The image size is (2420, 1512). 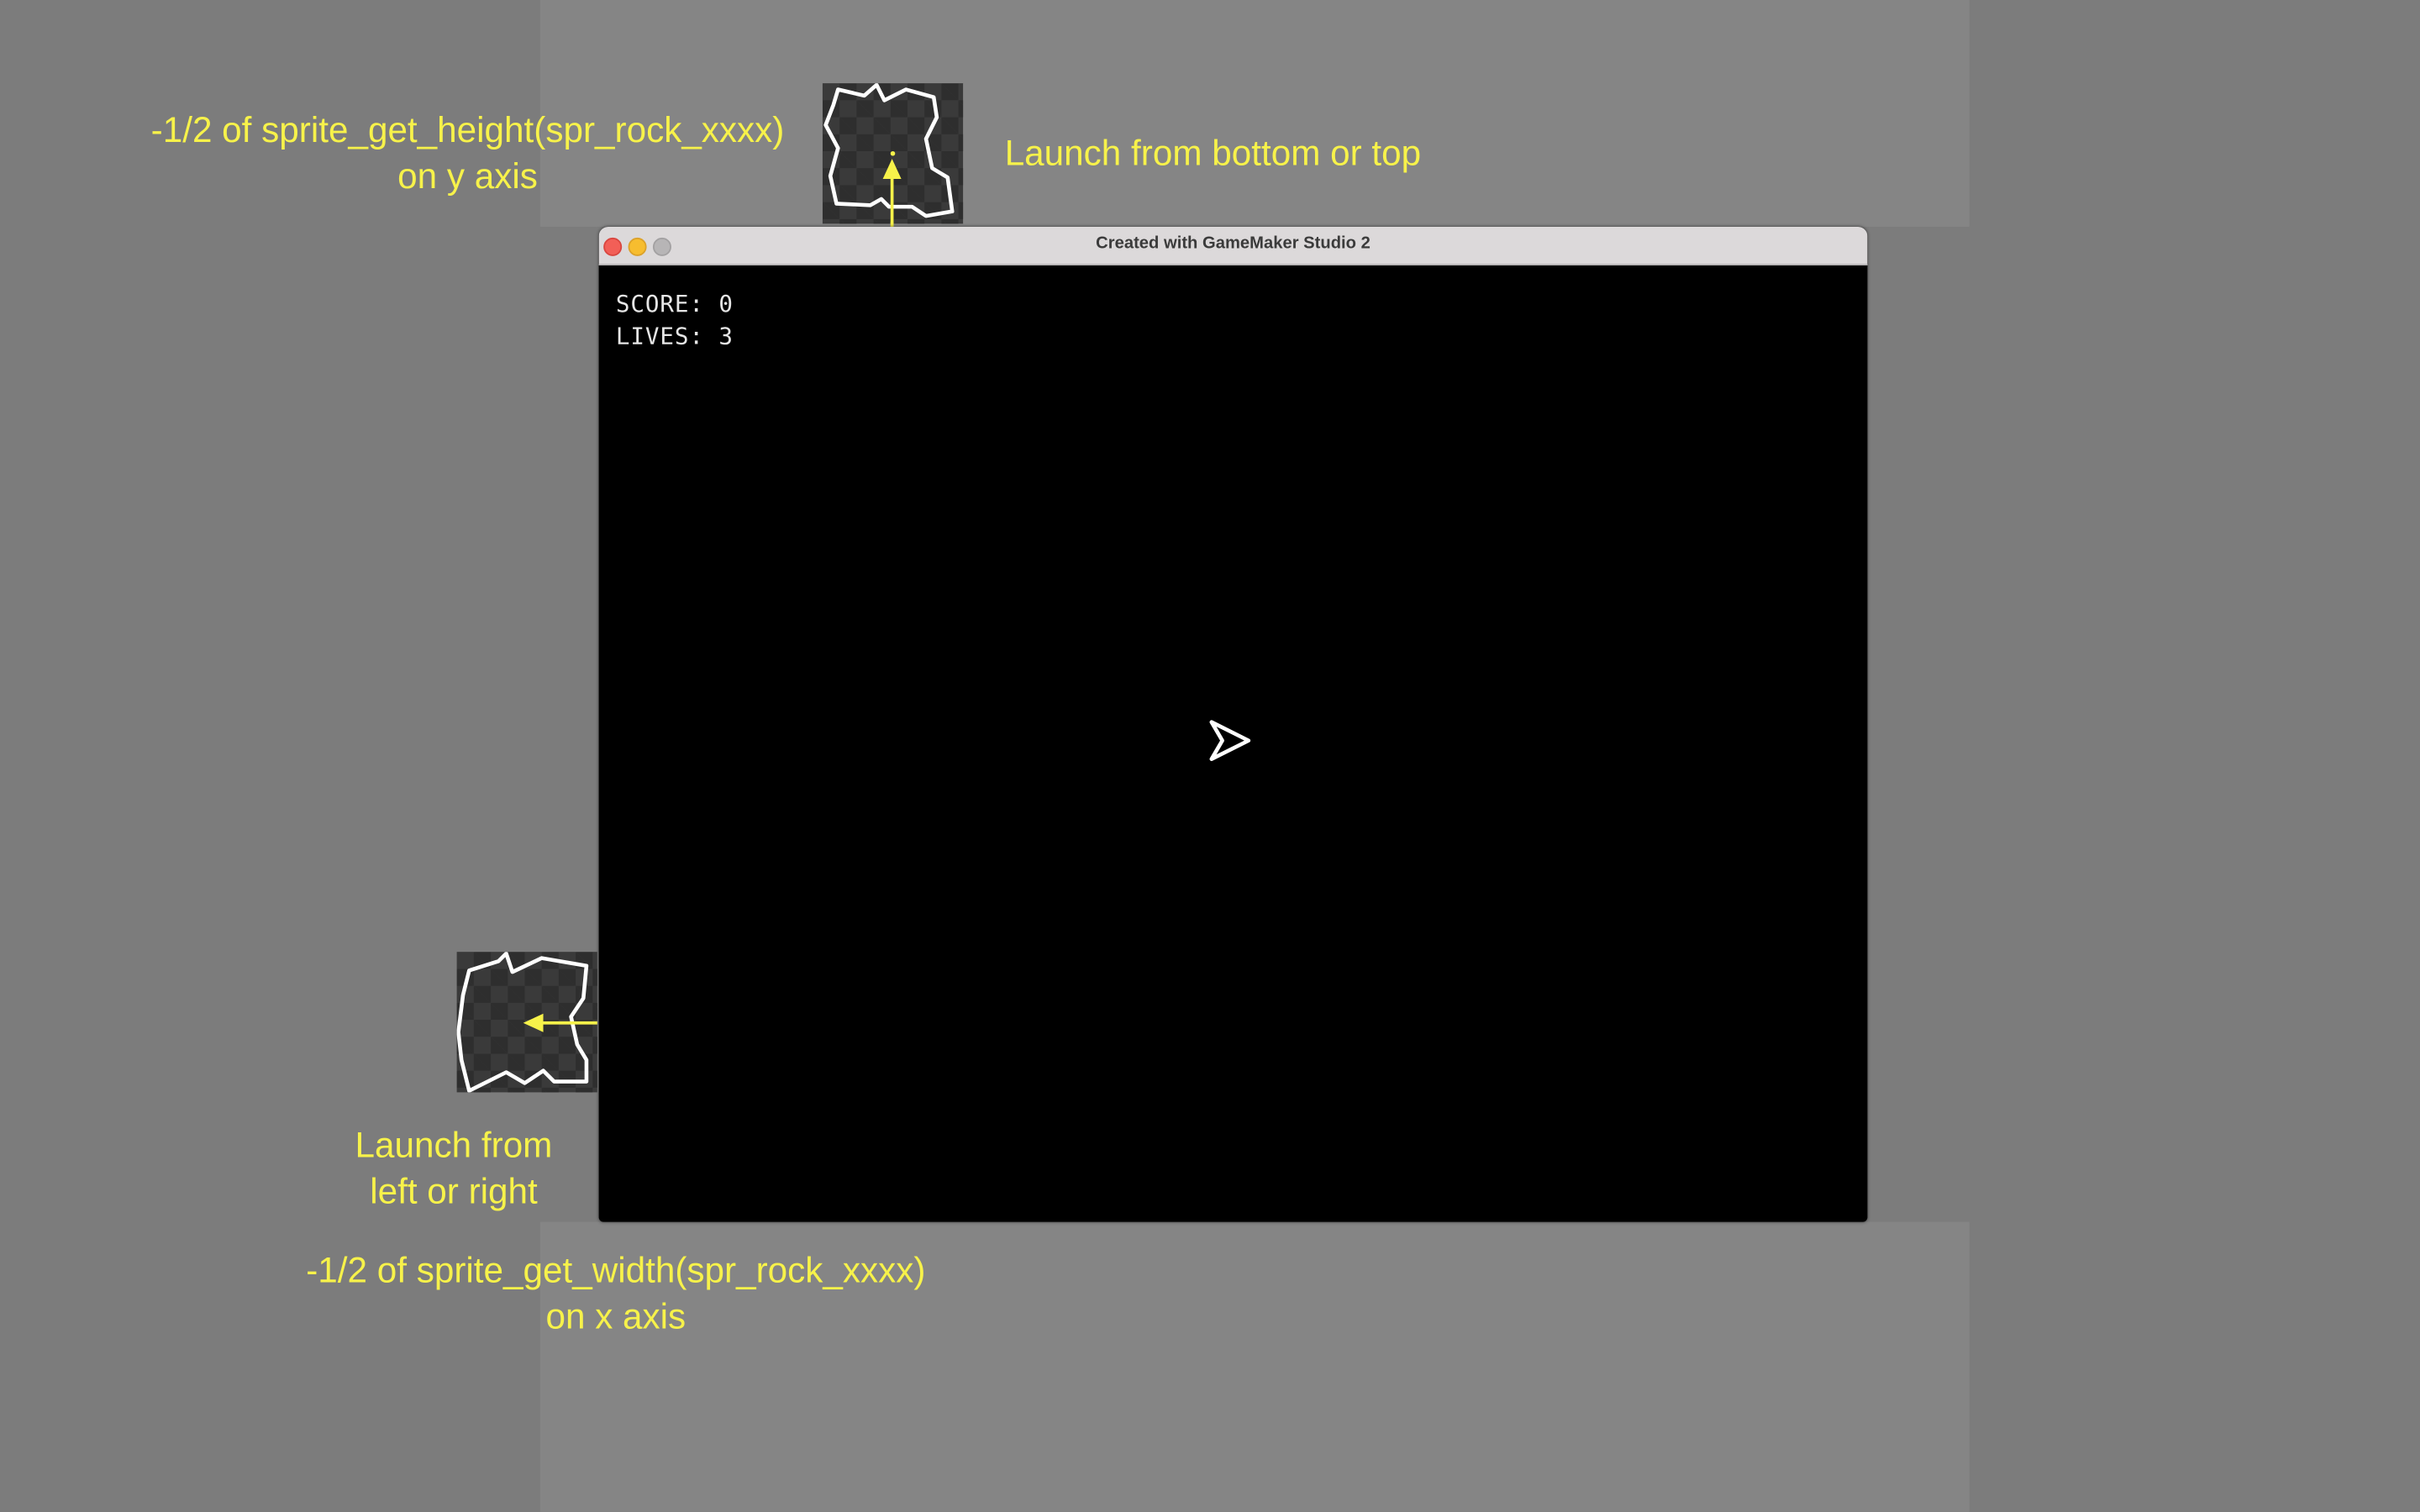 I want to click on launch-top-annotation: Launch from bottom or top, so click(x=1213, y=152).